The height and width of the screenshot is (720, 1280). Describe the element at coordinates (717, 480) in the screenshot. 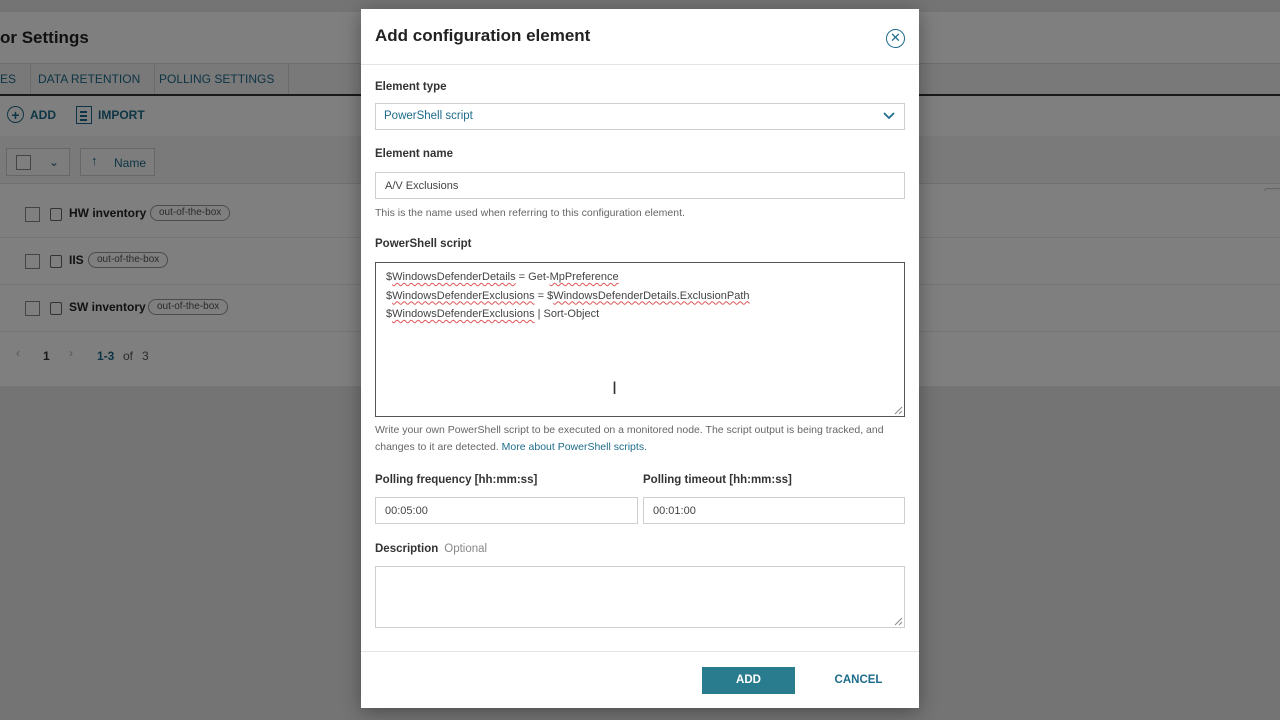

I see `polling-timeout-label: Polling timeout [hh:mm:ss]` at that location.